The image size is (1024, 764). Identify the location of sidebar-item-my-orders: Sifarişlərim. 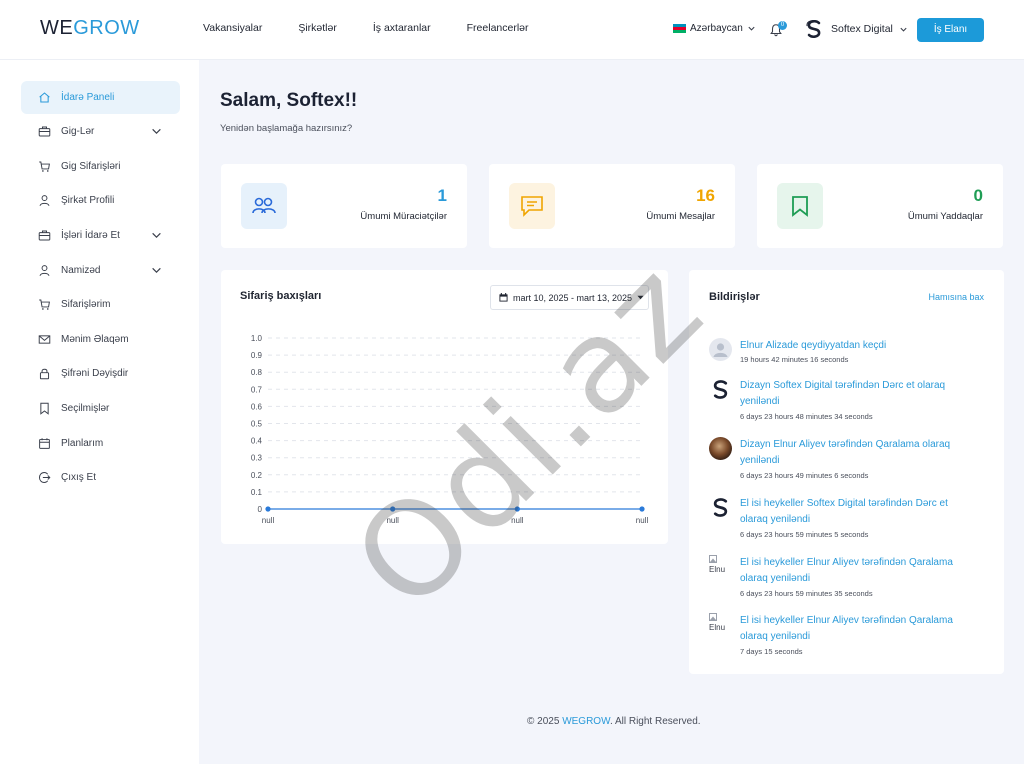
(100, 304).